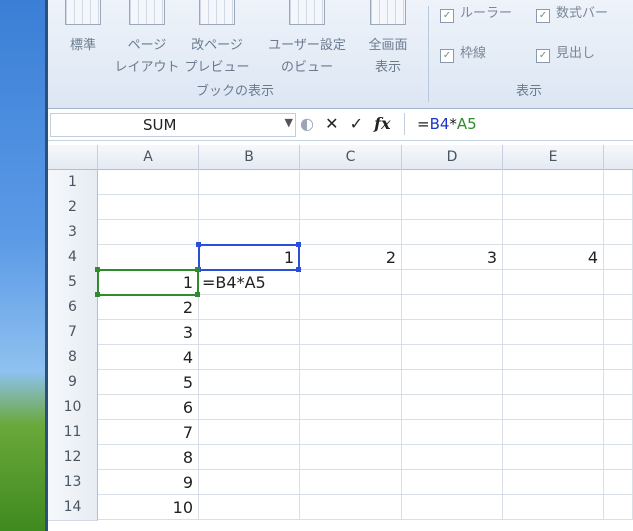 The width and height of the screenshot is (633, 531). What do you see at coordinates (147, 39) in the screenshot?
I see `page-layout-button: ページ レイアウト` at bounding box center [147, 39].